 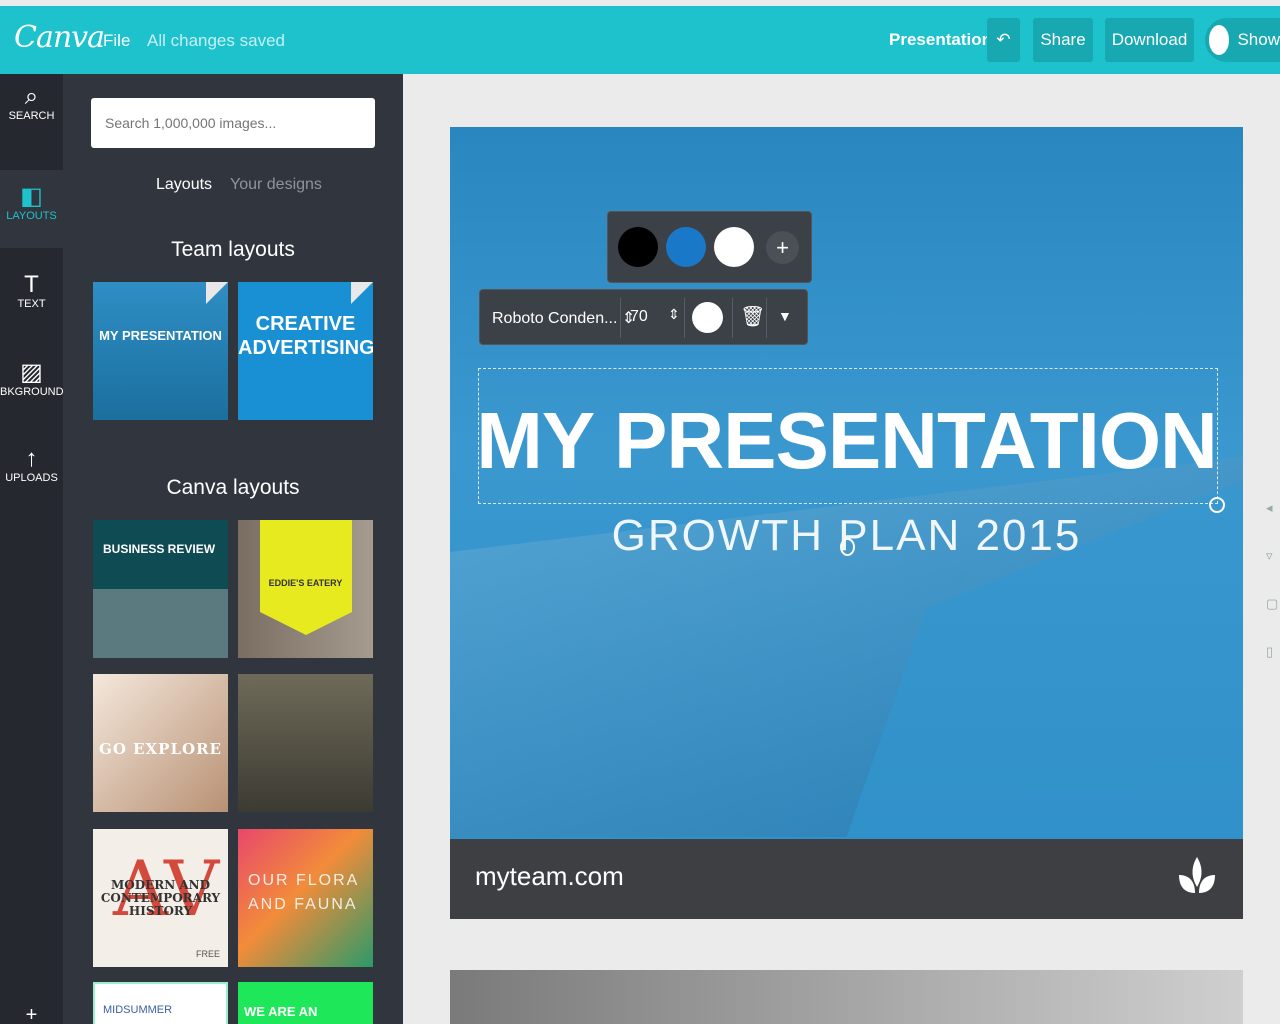 I want to click on text-toolbar: Roboto Conden... ⇕ 70 ⇕ 🗑 ▼, so click(x=643, y=317).